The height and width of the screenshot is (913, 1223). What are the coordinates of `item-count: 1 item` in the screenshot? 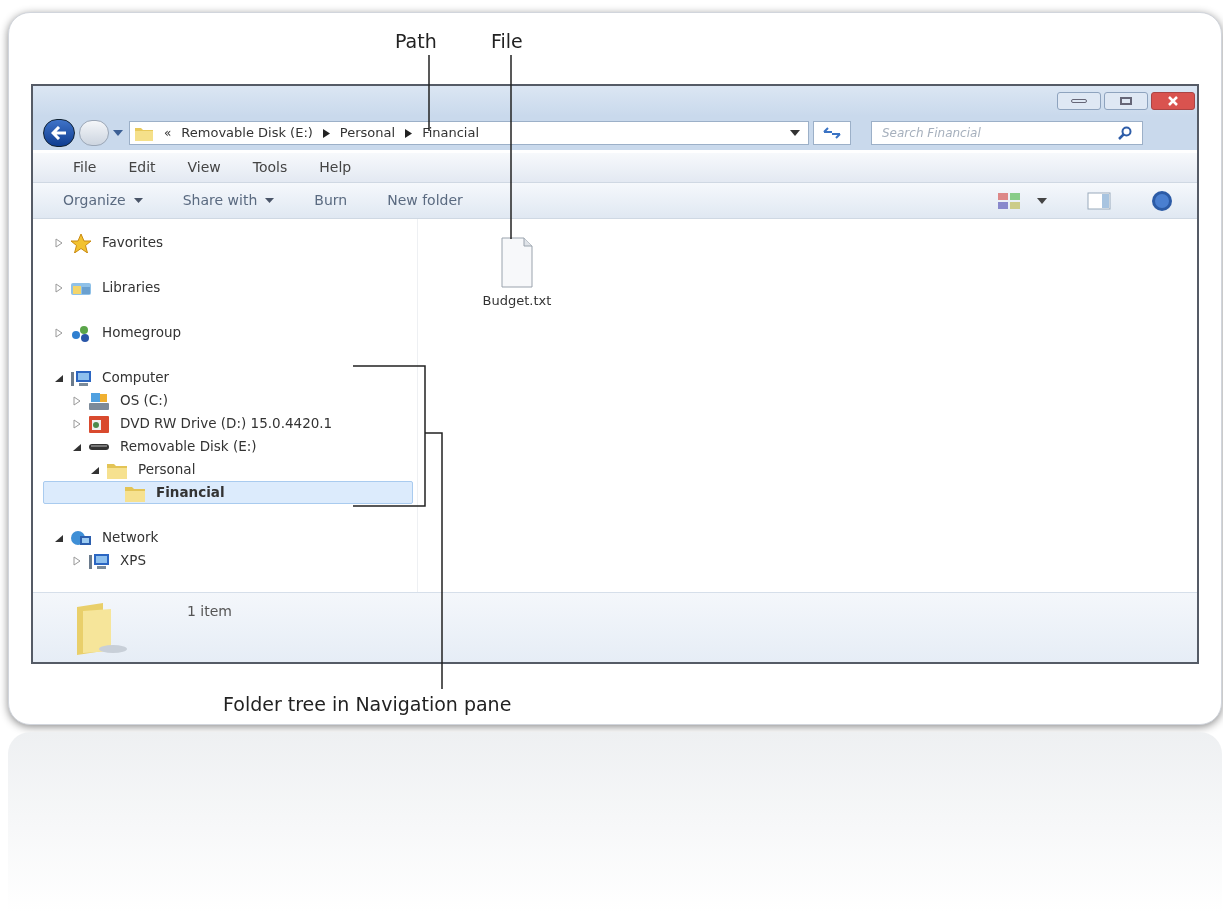 It's located at (209, 611).